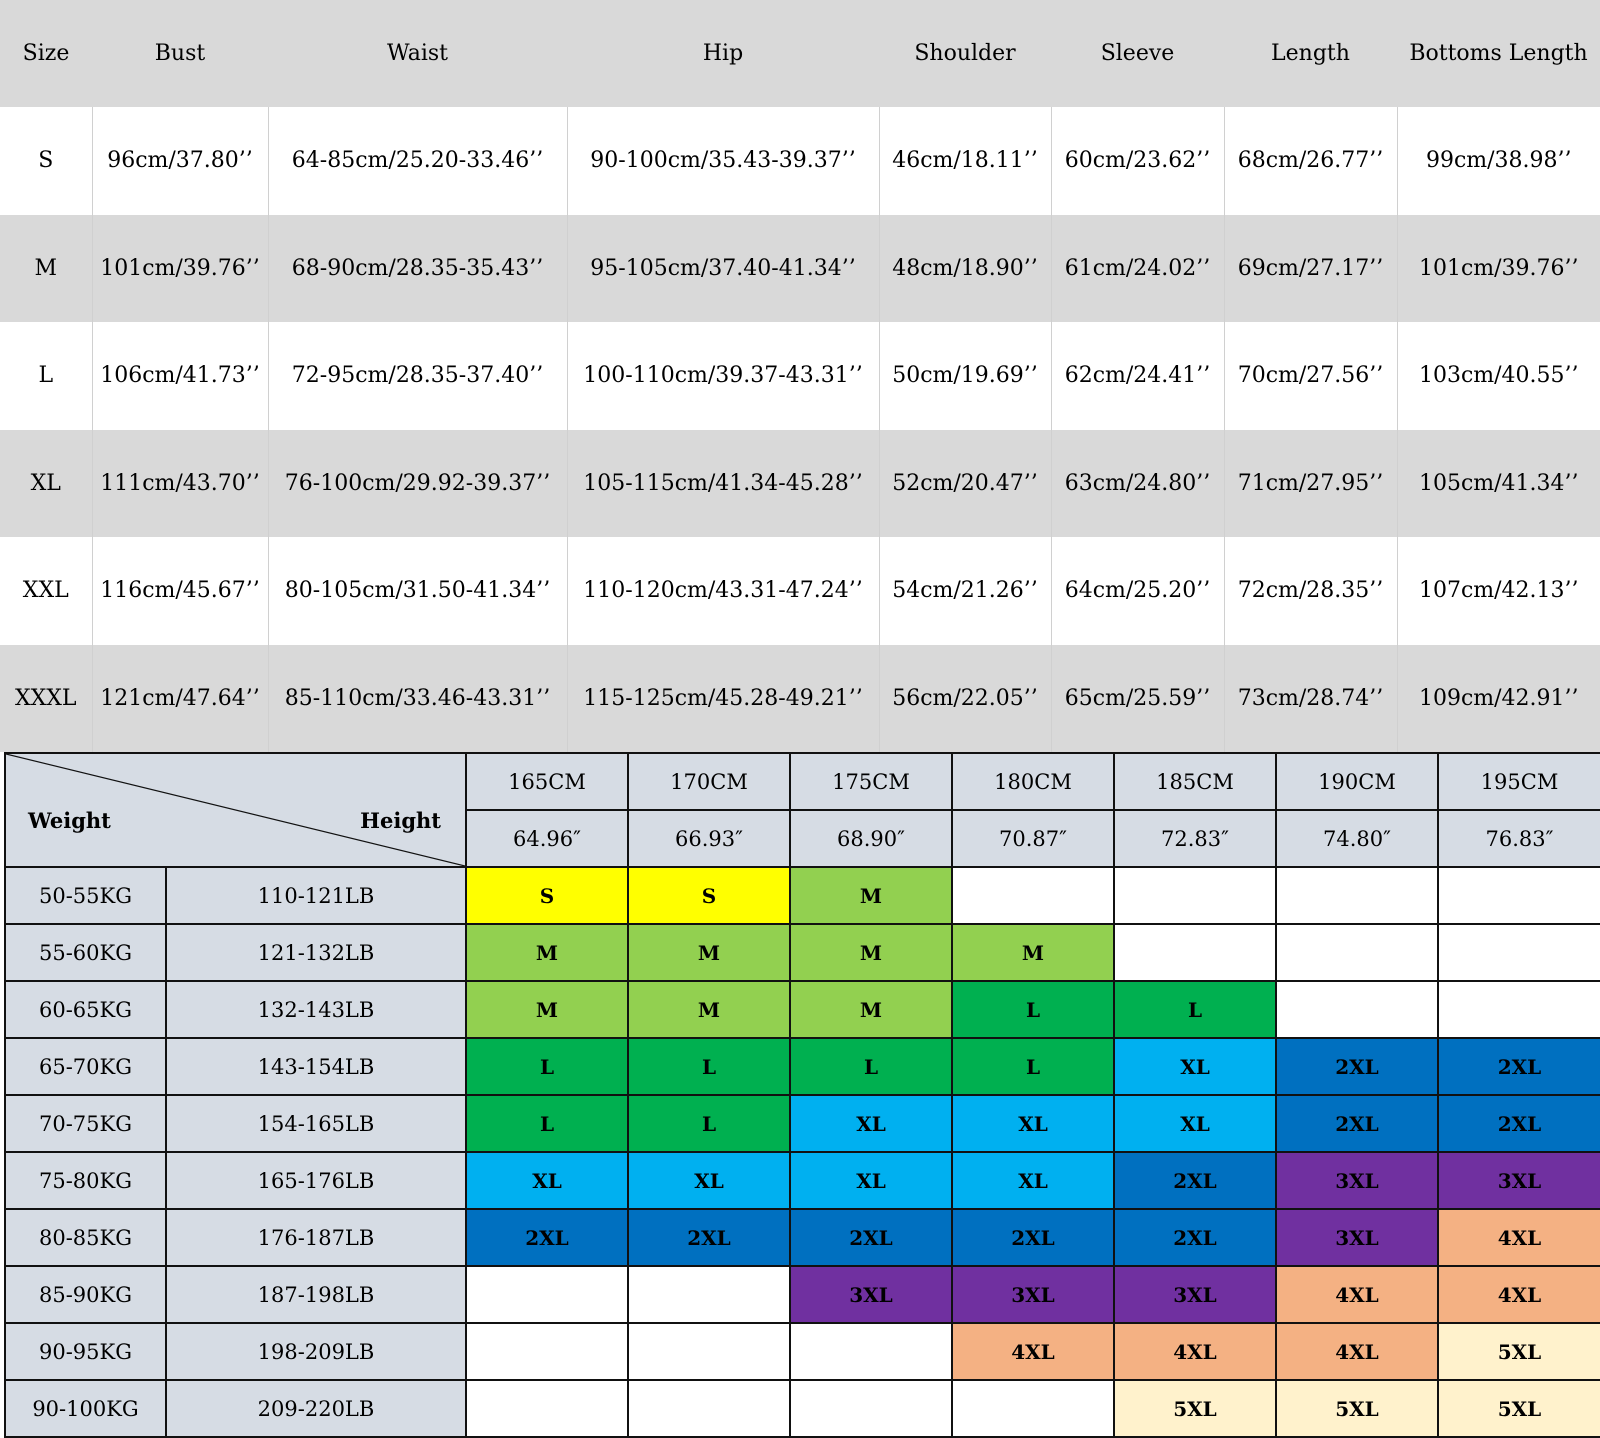  Describe the element at coordinates (69, 820) in the screenshot. I see `corner-weight-label: Weight` at that location.